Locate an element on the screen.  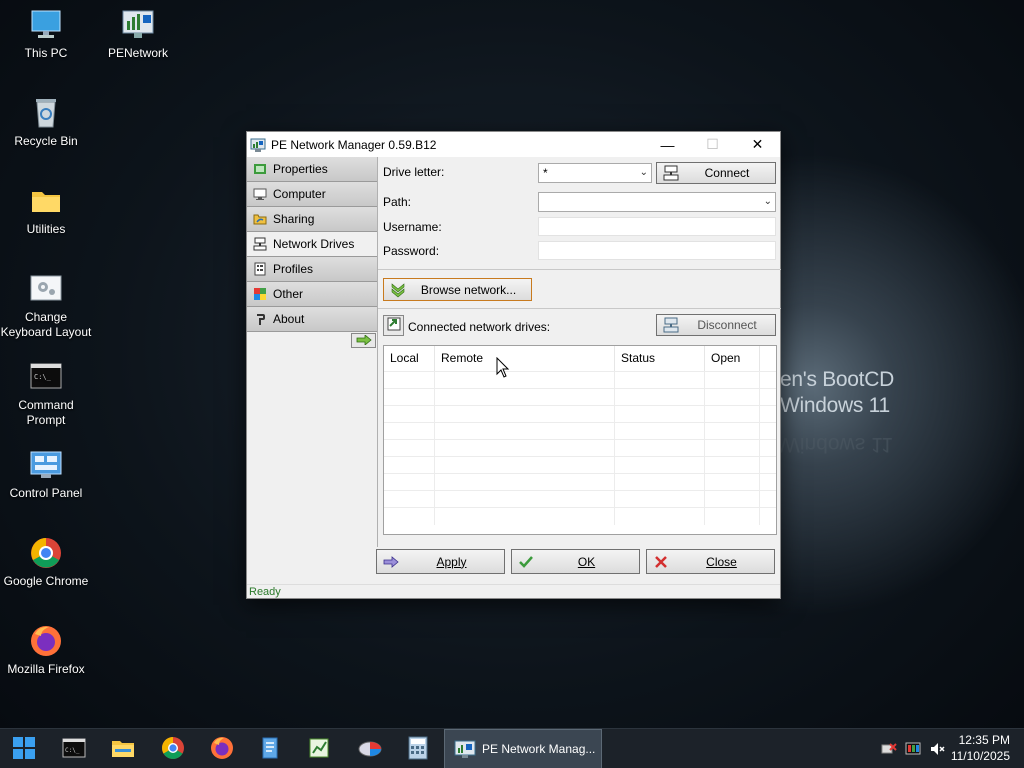
sidebar-item-computer: Computer is located at coordinates (312, 194).